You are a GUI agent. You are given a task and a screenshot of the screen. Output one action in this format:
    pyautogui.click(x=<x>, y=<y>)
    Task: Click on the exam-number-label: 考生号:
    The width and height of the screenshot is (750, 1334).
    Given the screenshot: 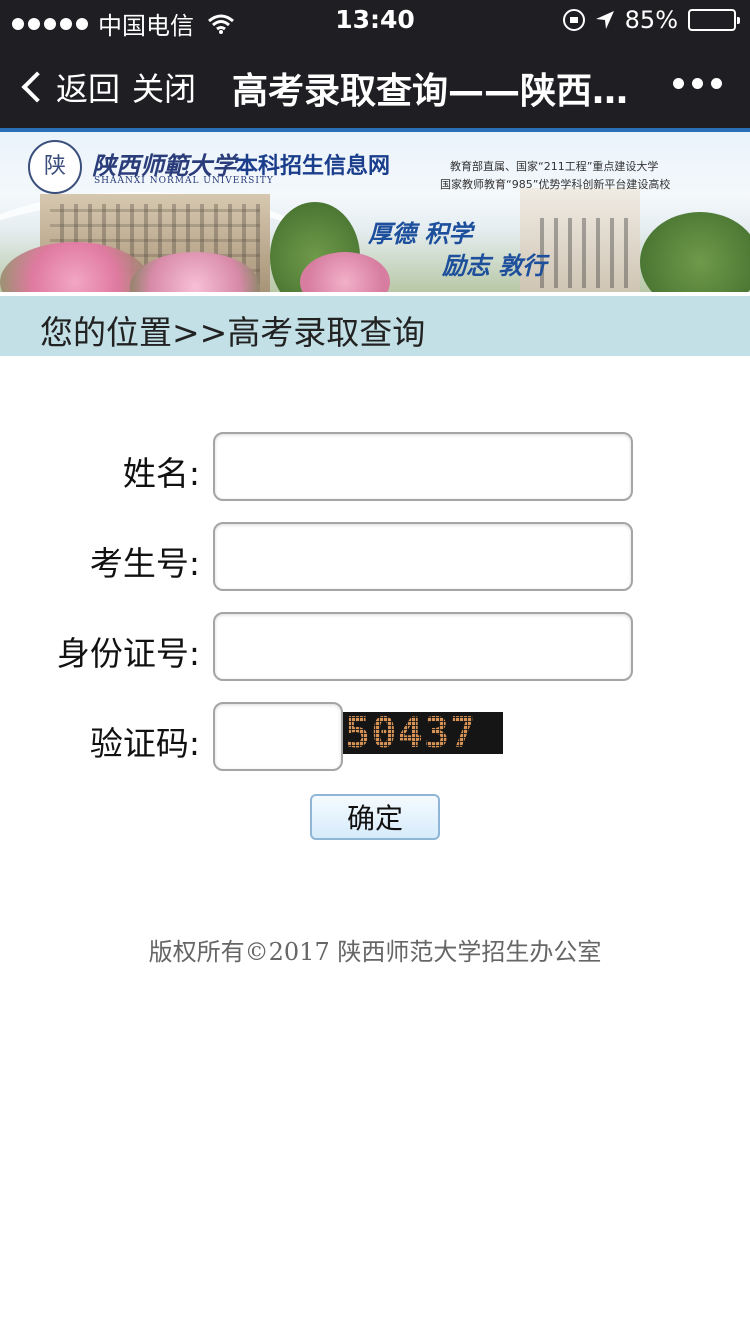 What is the action you would take?
    pyautogui.click(x=144, y=563)
    